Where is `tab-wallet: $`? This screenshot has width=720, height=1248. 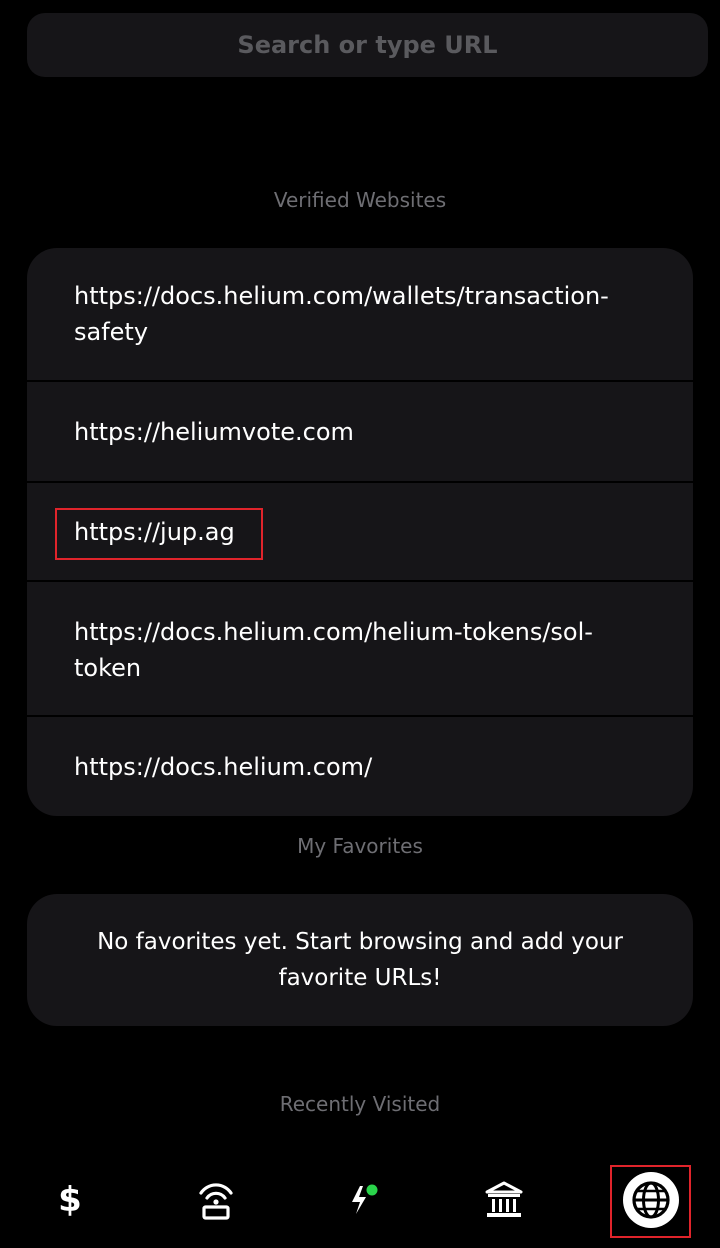 tab-wallet: $ is located at coordinates (70, 1200).